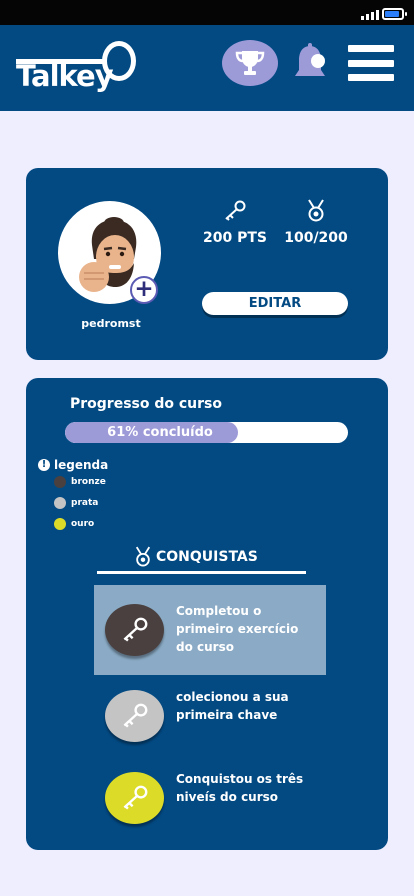 This screenshot has height=896, width=414. What do you see at coordinates (146, 404) in the screenshot?
I see `progress-title: Progresso do curso` at bounding box center [146, 404].